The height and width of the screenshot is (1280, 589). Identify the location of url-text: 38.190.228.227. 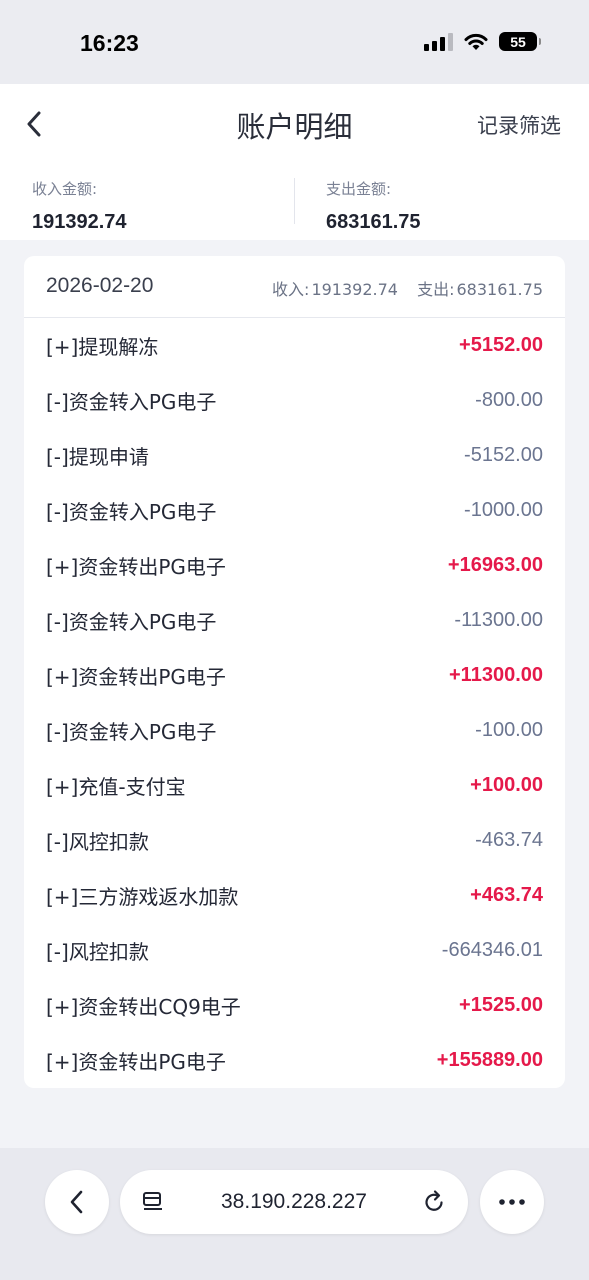
(294, 1201).